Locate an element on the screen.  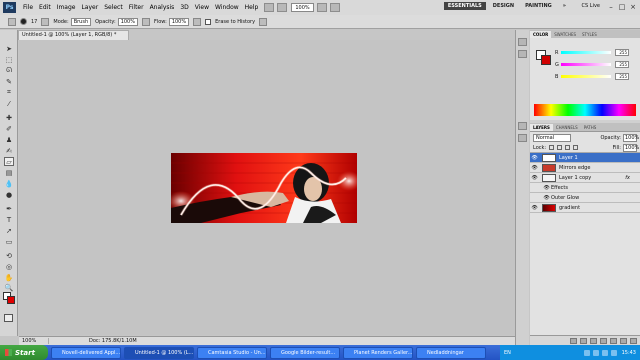
link-layers-icon is located at coordinates (573, 340).